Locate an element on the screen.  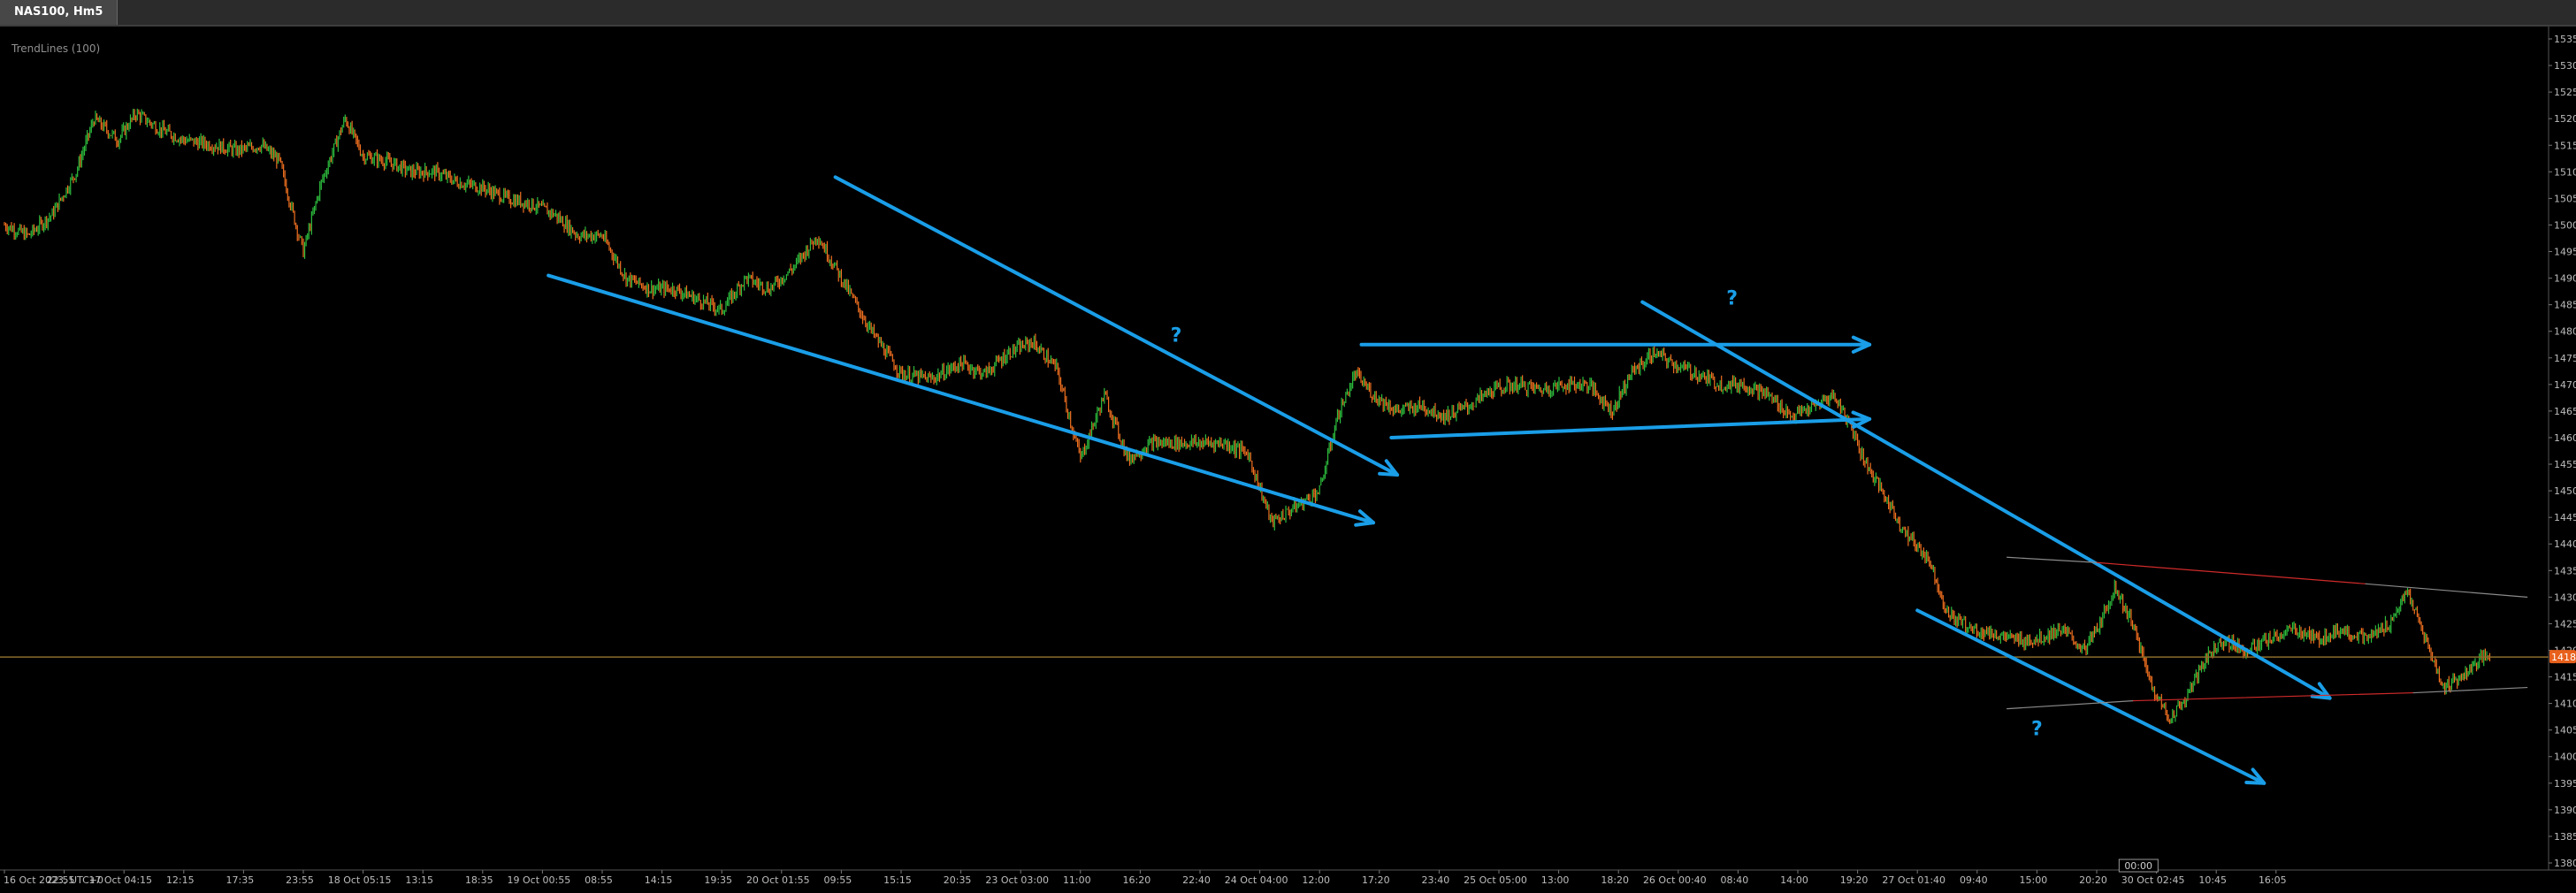
time-tick-label: 18:35 is located at coordinates (479, 880).